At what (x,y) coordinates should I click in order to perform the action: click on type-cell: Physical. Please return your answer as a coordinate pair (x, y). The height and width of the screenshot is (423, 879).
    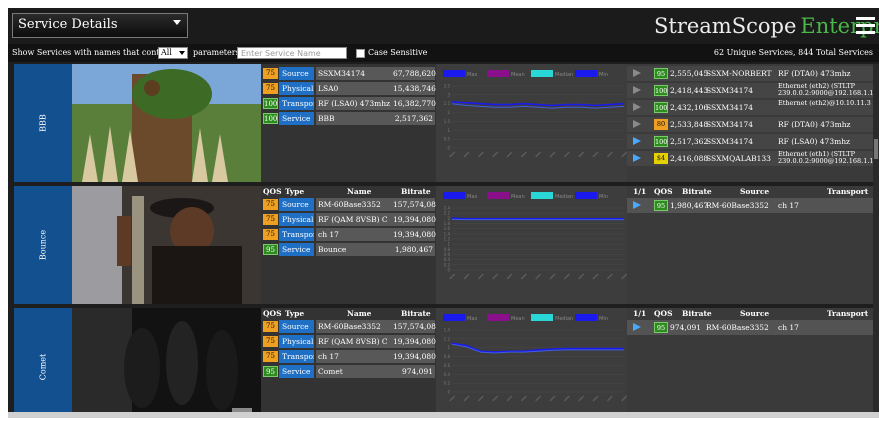
    Looking at the image, I should click on (296, 88).